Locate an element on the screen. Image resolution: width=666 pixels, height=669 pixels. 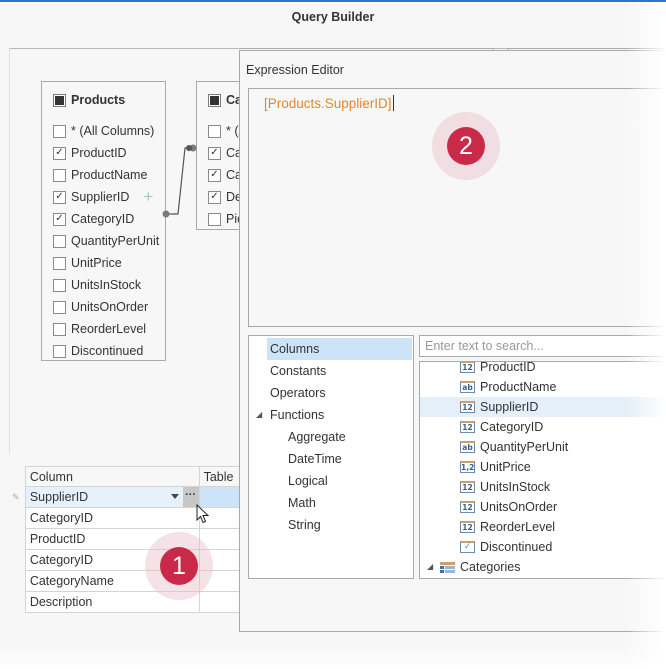
text-caret is located at coordinates (393, 103).